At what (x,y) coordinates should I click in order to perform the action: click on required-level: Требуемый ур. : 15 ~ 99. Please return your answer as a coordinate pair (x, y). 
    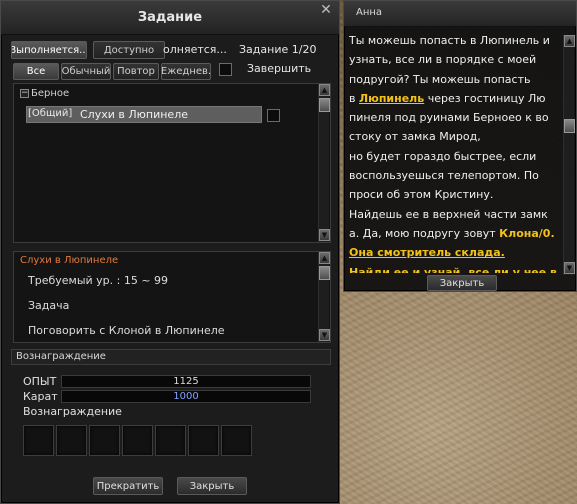
    Looking at the image, I should click on (98, 280).